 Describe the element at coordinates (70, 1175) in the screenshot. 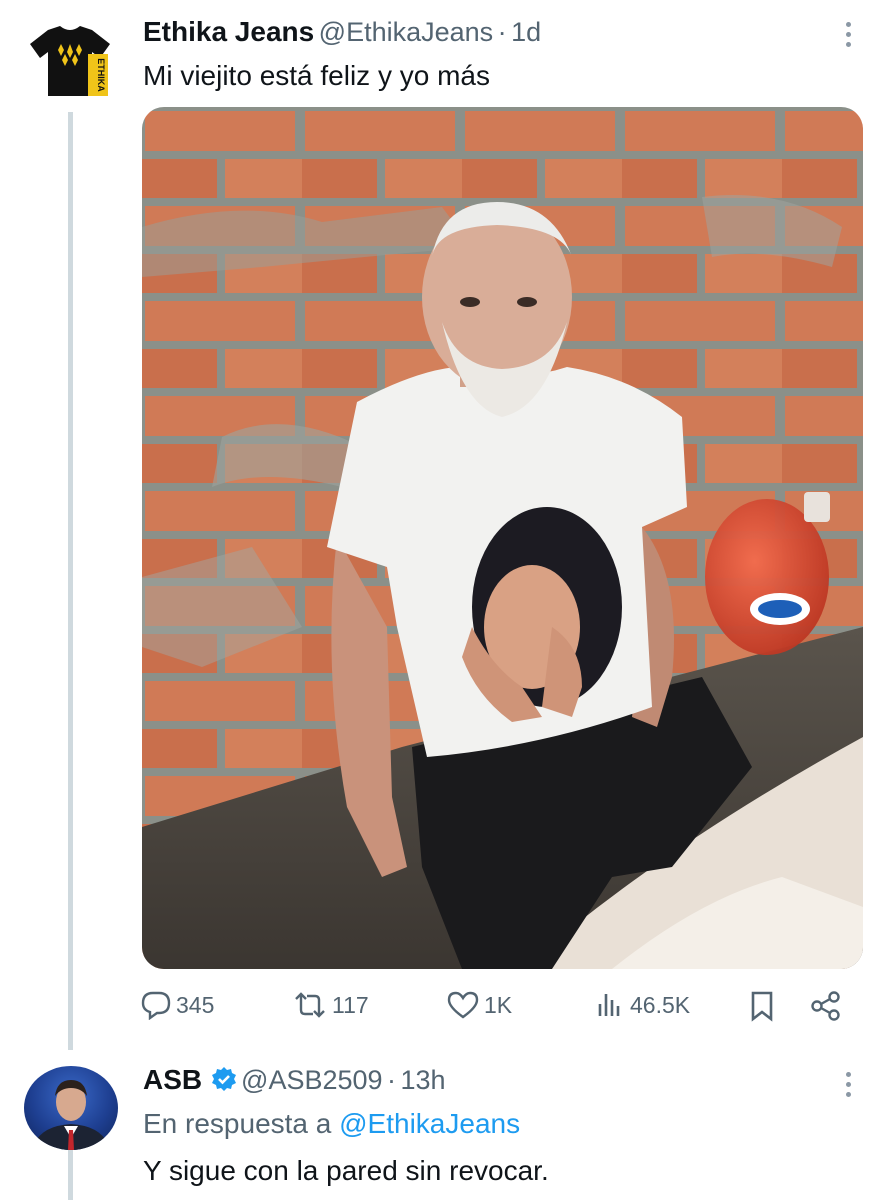

I see `thread-line-bottom` at that location.